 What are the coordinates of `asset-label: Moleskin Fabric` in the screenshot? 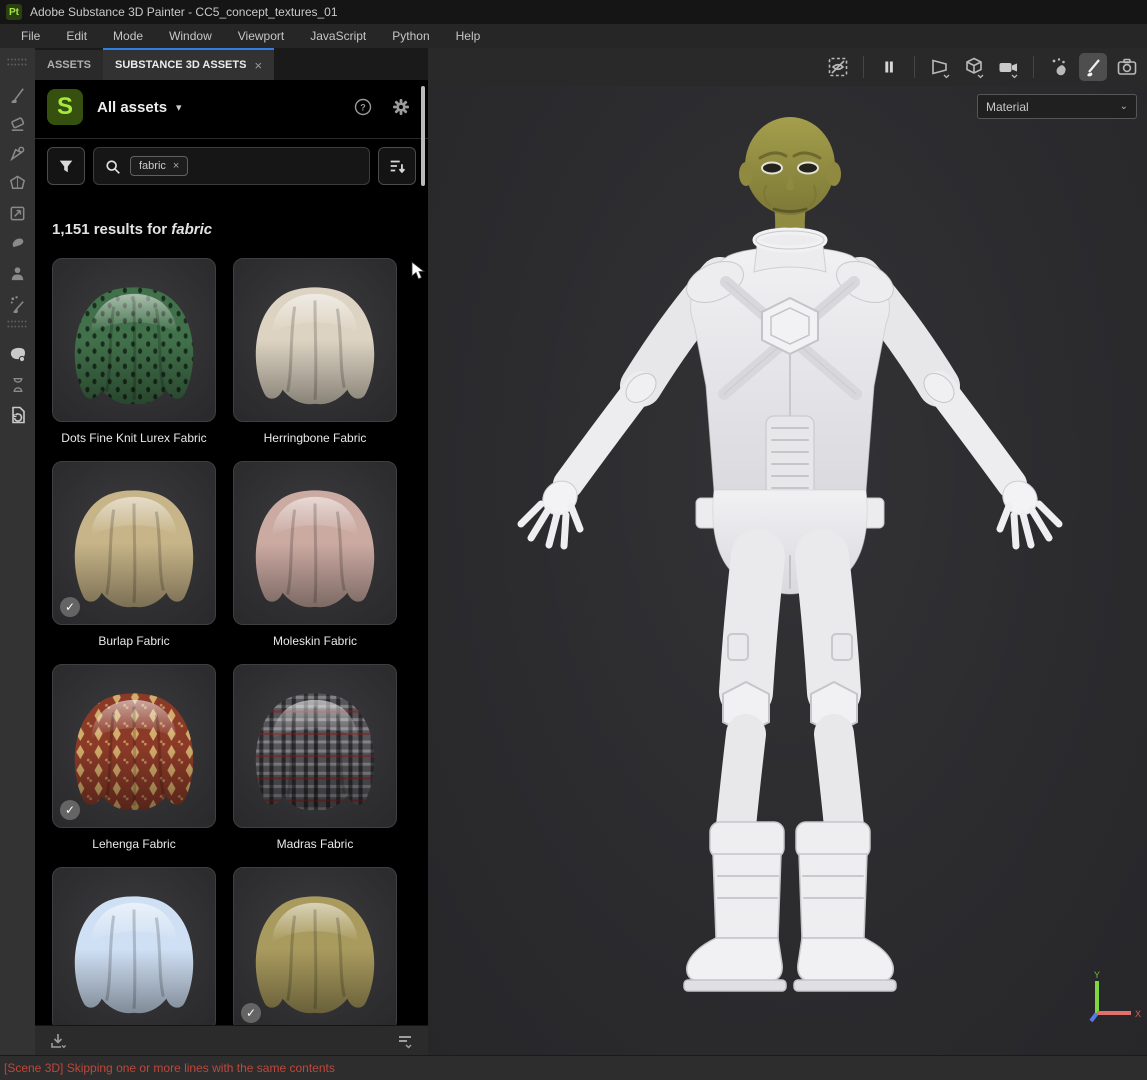 It's located at (315, 641).